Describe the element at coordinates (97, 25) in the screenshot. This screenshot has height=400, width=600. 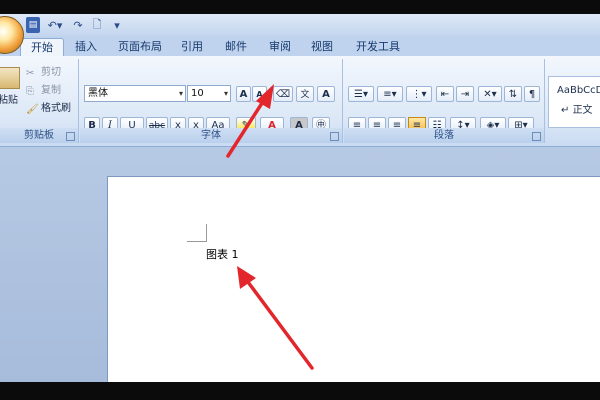
I see `print-preview-icon: 🗋` at that location.